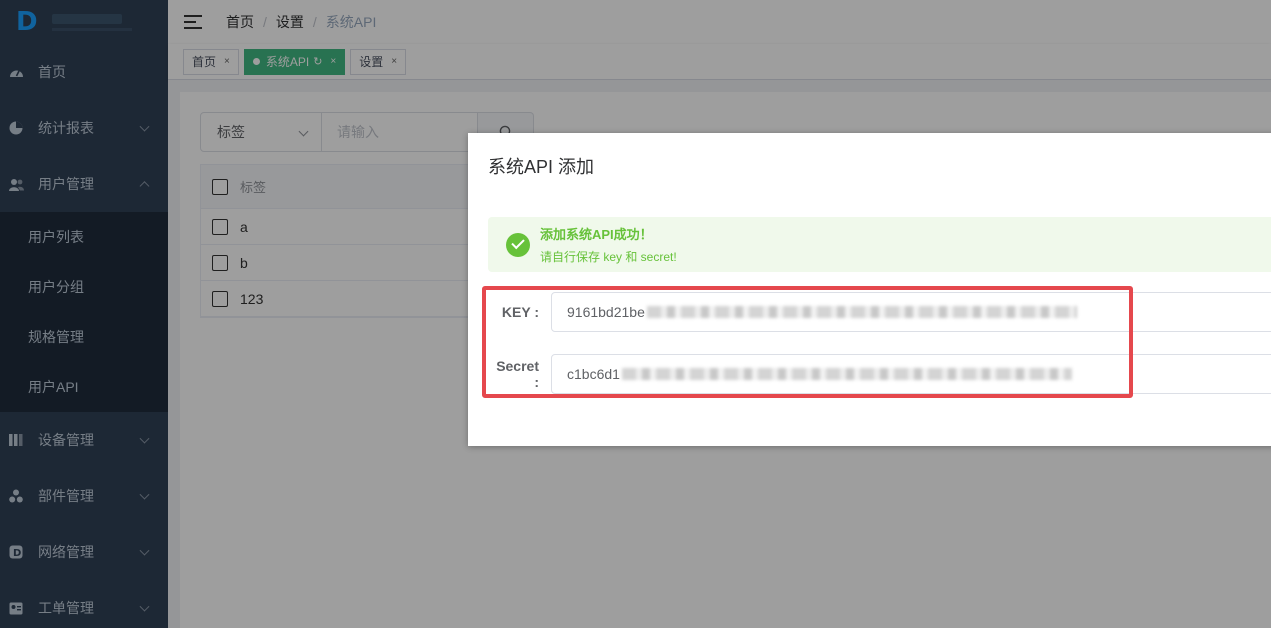 The image size is (1271, 628). Describe the element at coordinates (608, 257) in the screenshot. I see `alert-description: 请自行保存 key 和 secret!` at that location.